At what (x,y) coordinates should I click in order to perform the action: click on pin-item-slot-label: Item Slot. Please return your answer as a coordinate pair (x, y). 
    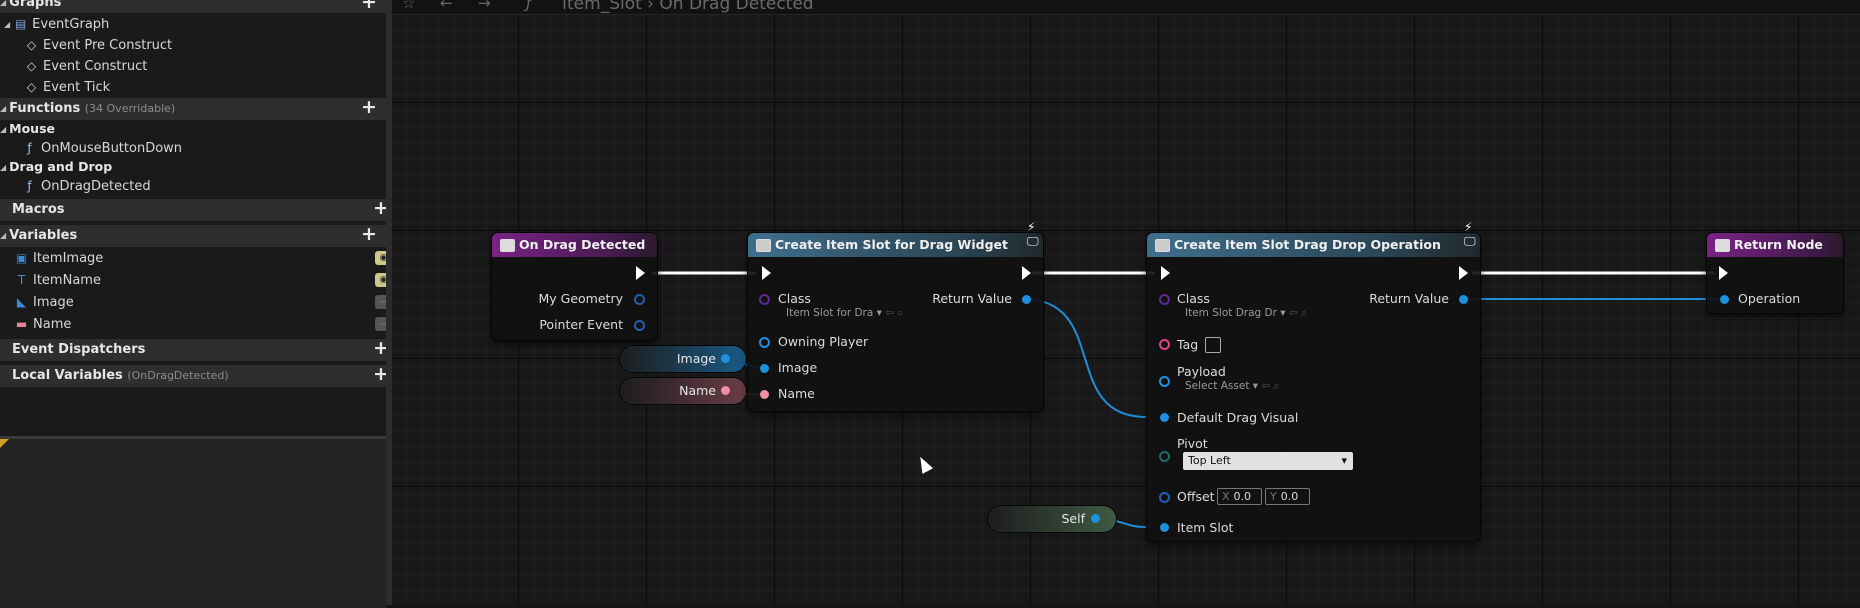
    Looking at the image, I should click on (1205, 527).